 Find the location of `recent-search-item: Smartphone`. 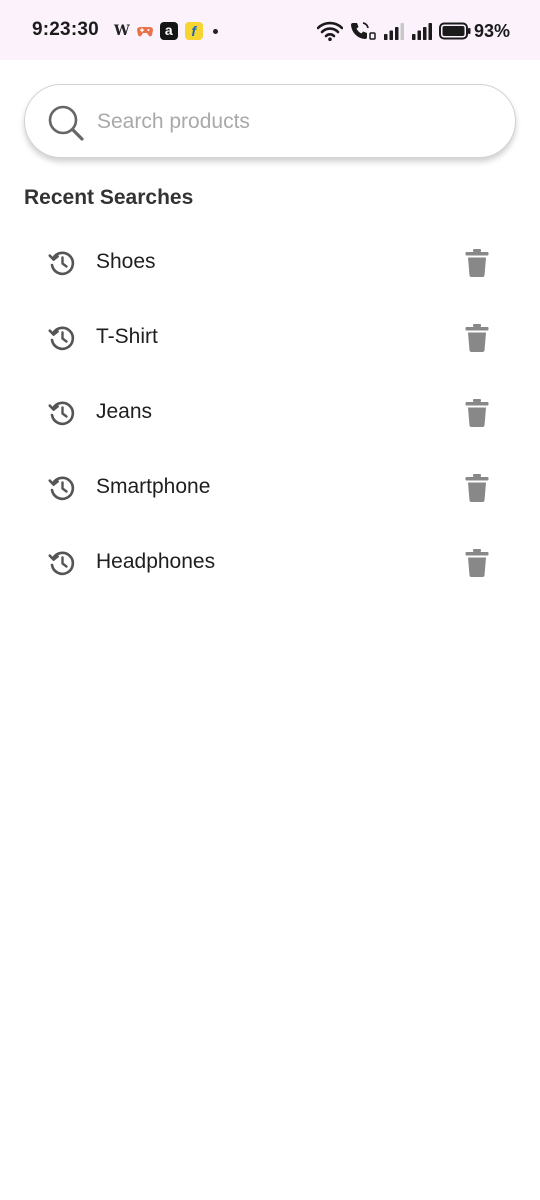

recent-search-item: Smartphone is located at coordinates (270, 488).